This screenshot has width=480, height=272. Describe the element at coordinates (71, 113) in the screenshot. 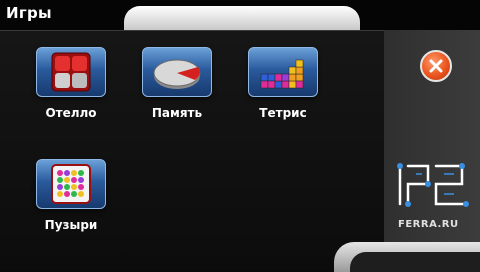

I see `app-label: Отелло` at that location.